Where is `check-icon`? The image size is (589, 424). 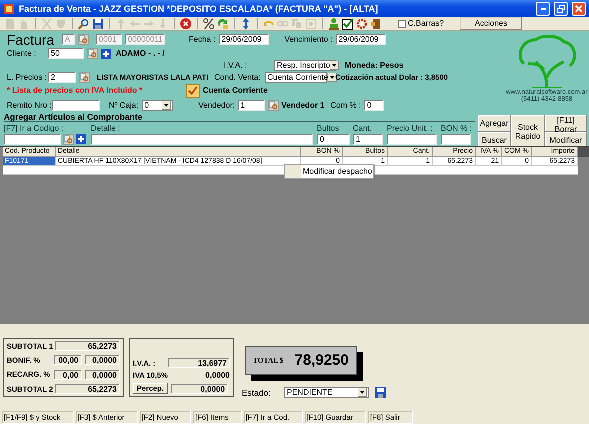
check-icon is located at coordinates (193, 91).